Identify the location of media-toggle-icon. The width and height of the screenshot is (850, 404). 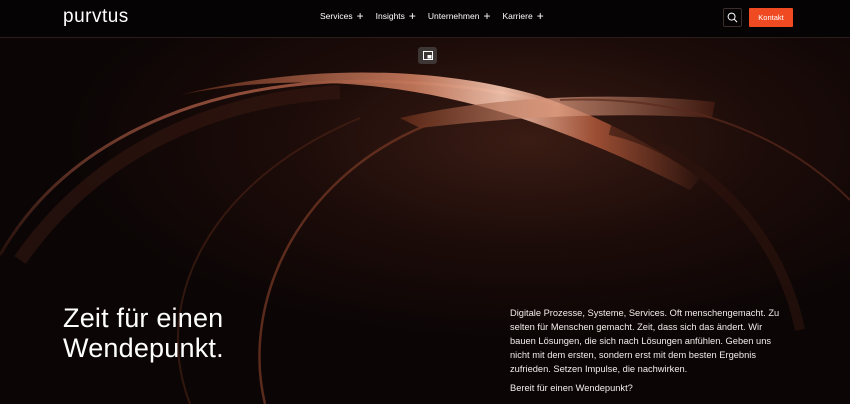
(427, 55).